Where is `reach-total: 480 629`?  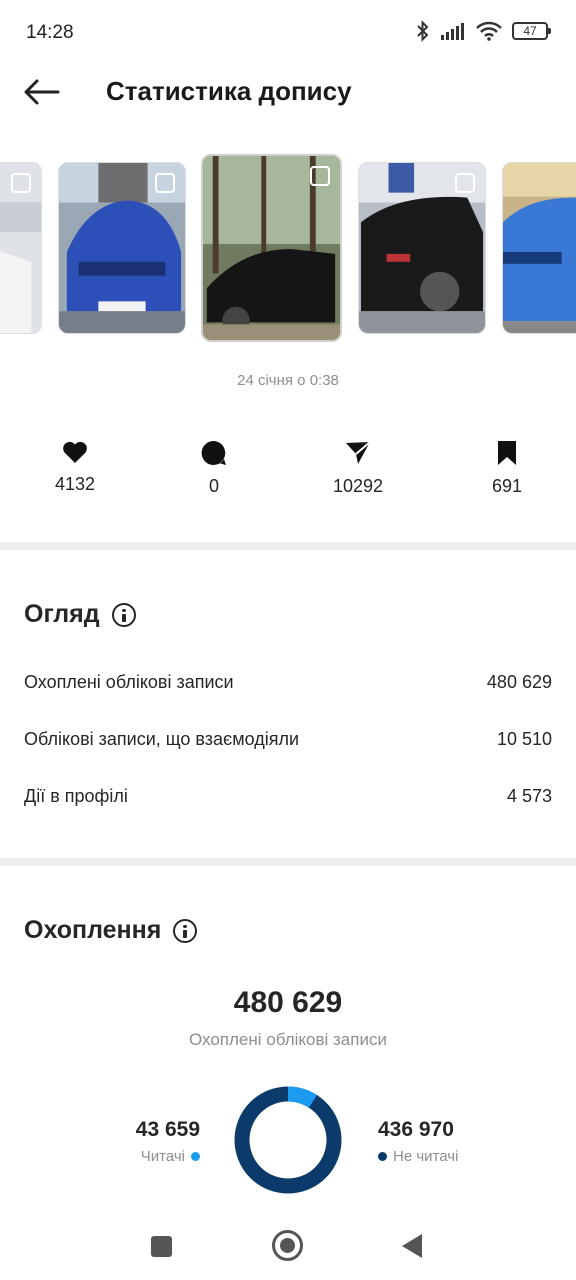
reach-total: 480 629 is located at coordinates (288, 1002).